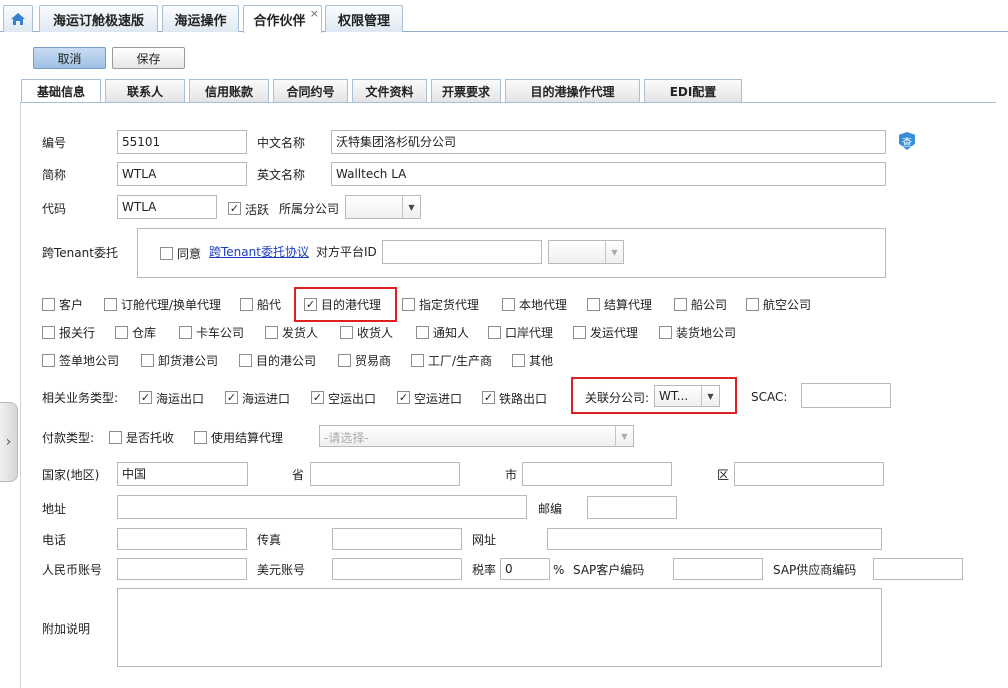  Describe the element at coordinates (229, 90) in the screenshot. I see `subtab-credit: 信用账款` at that location.